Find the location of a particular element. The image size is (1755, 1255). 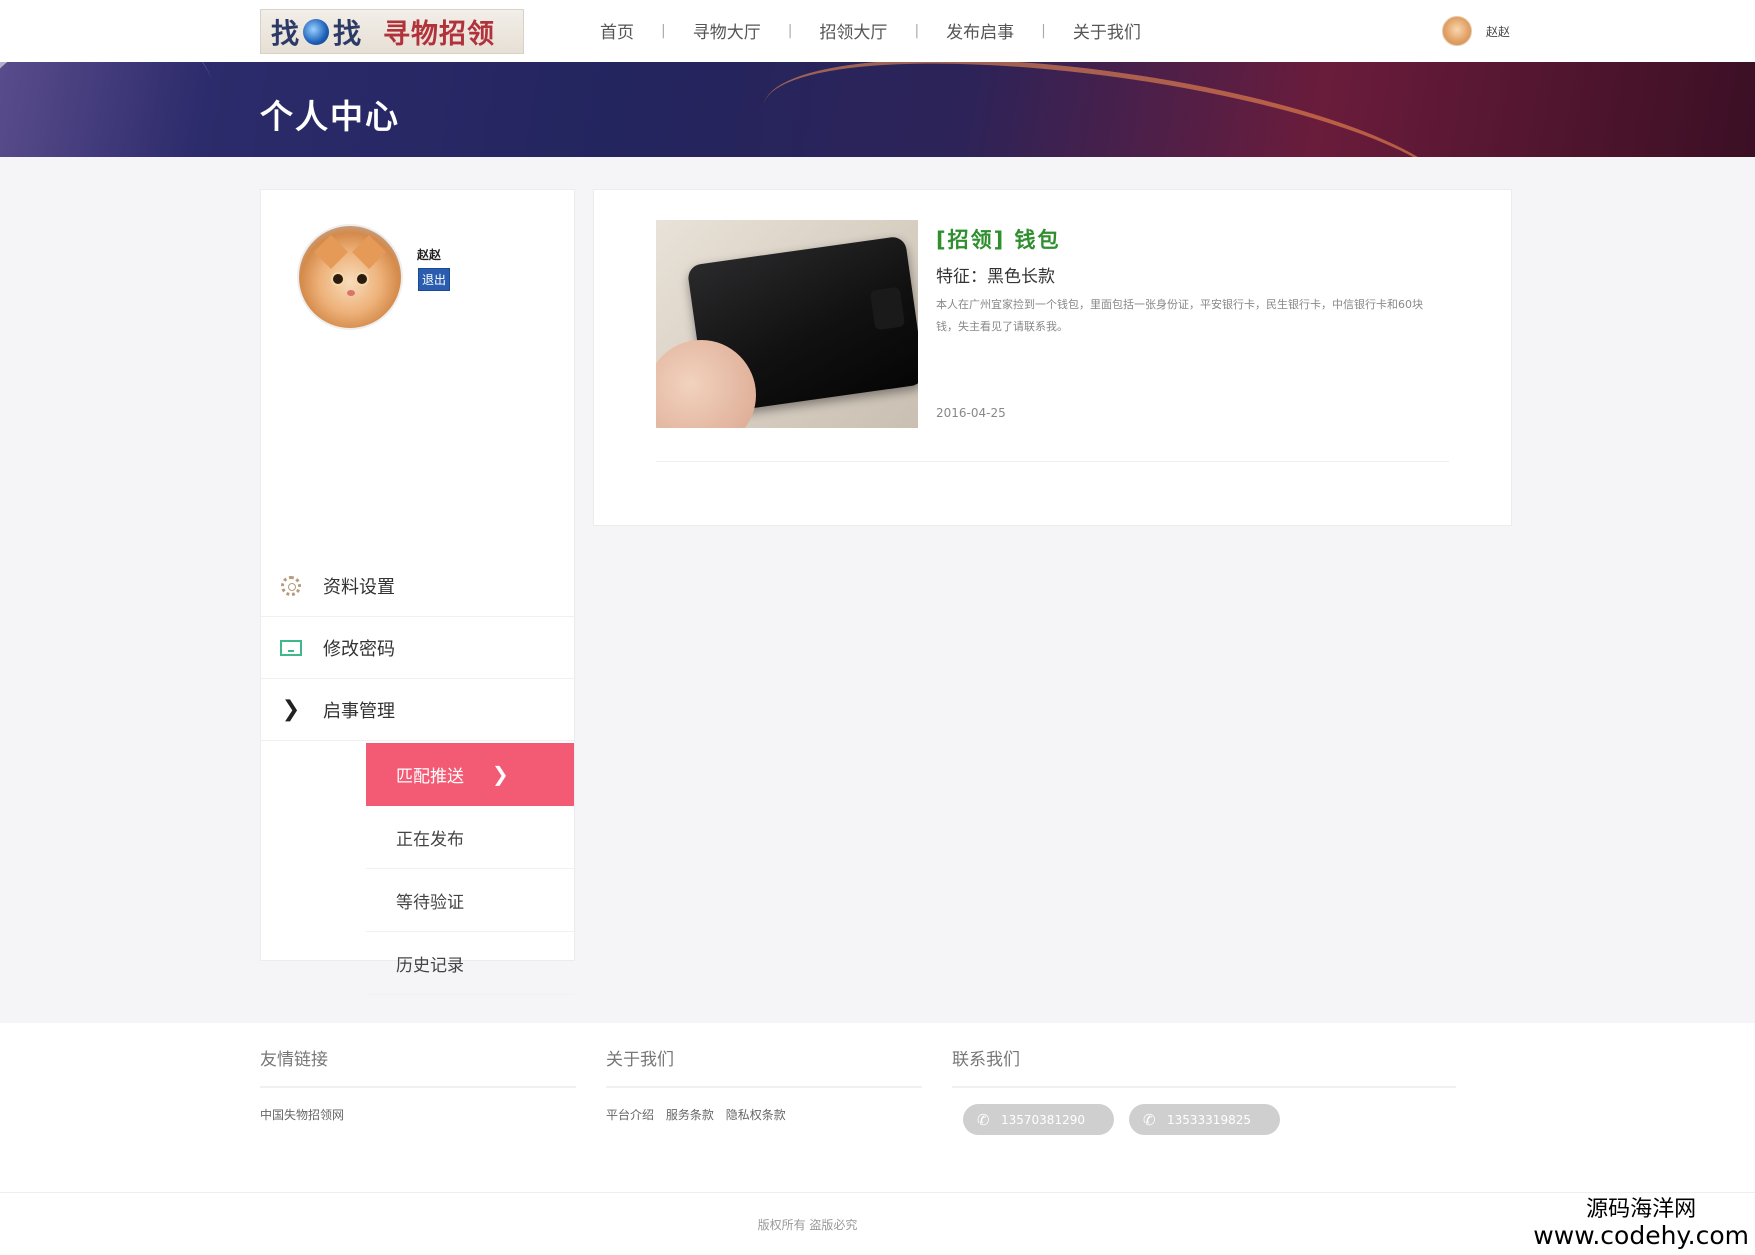

sidebar-item-label: 资料设置 is located at coordinates (359, 587).